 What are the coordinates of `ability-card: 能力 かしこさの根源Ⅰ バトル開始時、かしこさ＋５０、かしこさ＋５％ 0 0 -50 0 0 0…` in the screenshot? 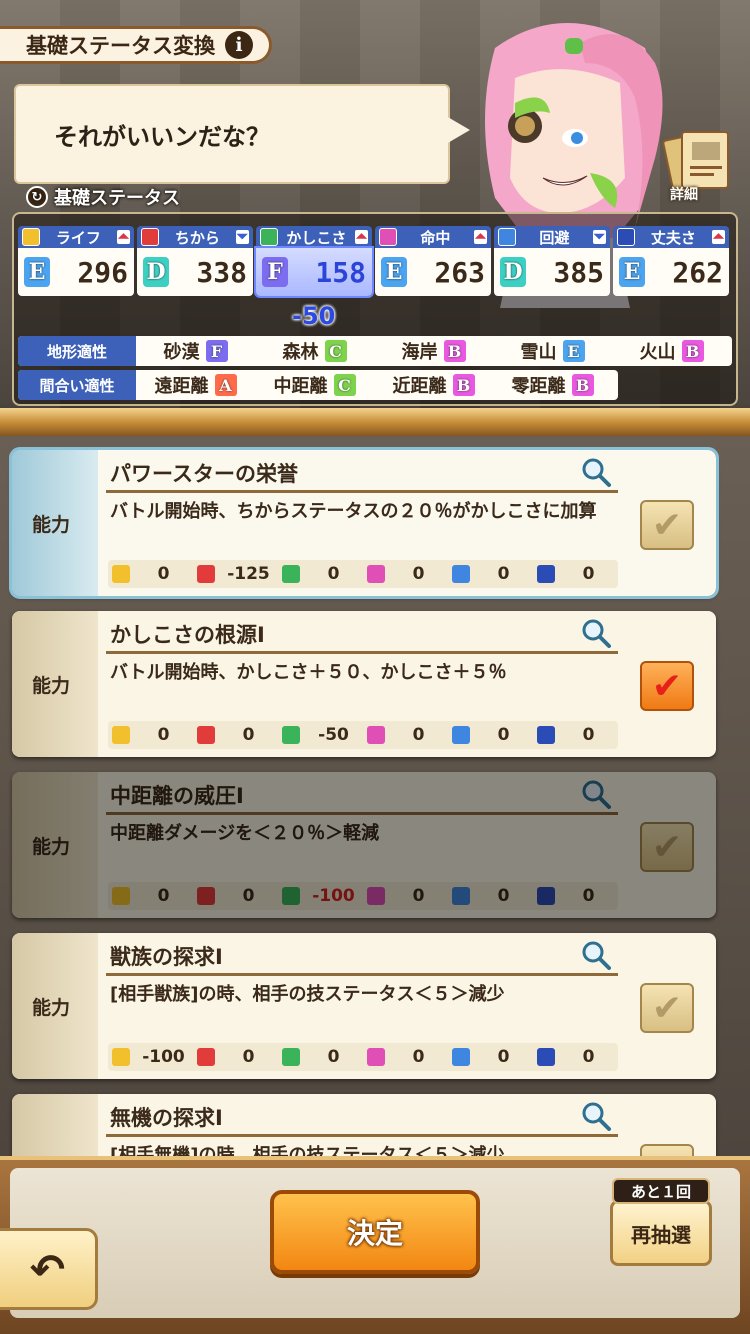 It's located at (364, 684).